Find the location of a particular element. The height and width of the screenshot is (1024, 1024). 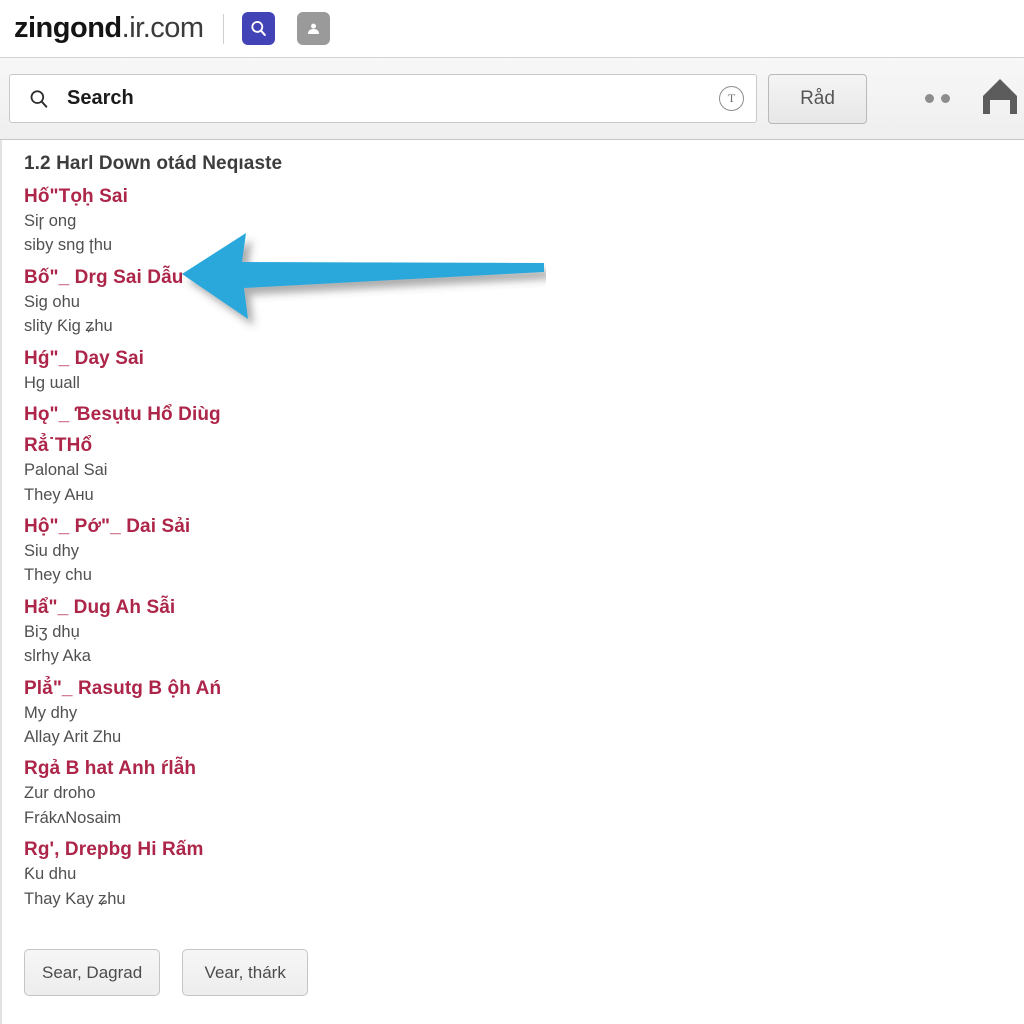

entry-subline: My dhy is located at coordinates (51, 712).